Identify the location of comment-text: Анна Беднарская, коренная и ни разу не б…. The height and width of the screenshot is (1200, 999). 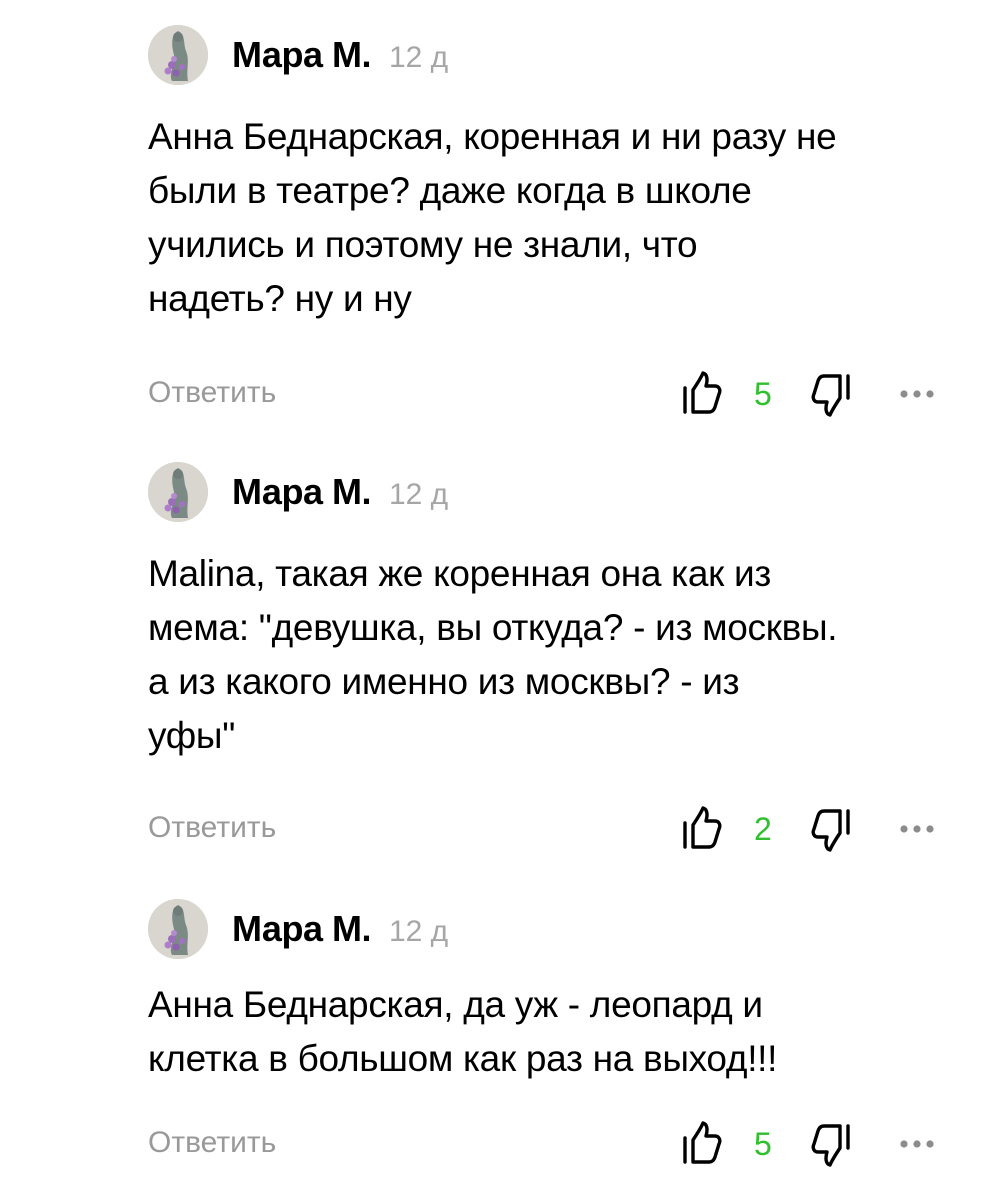
(558, 218).